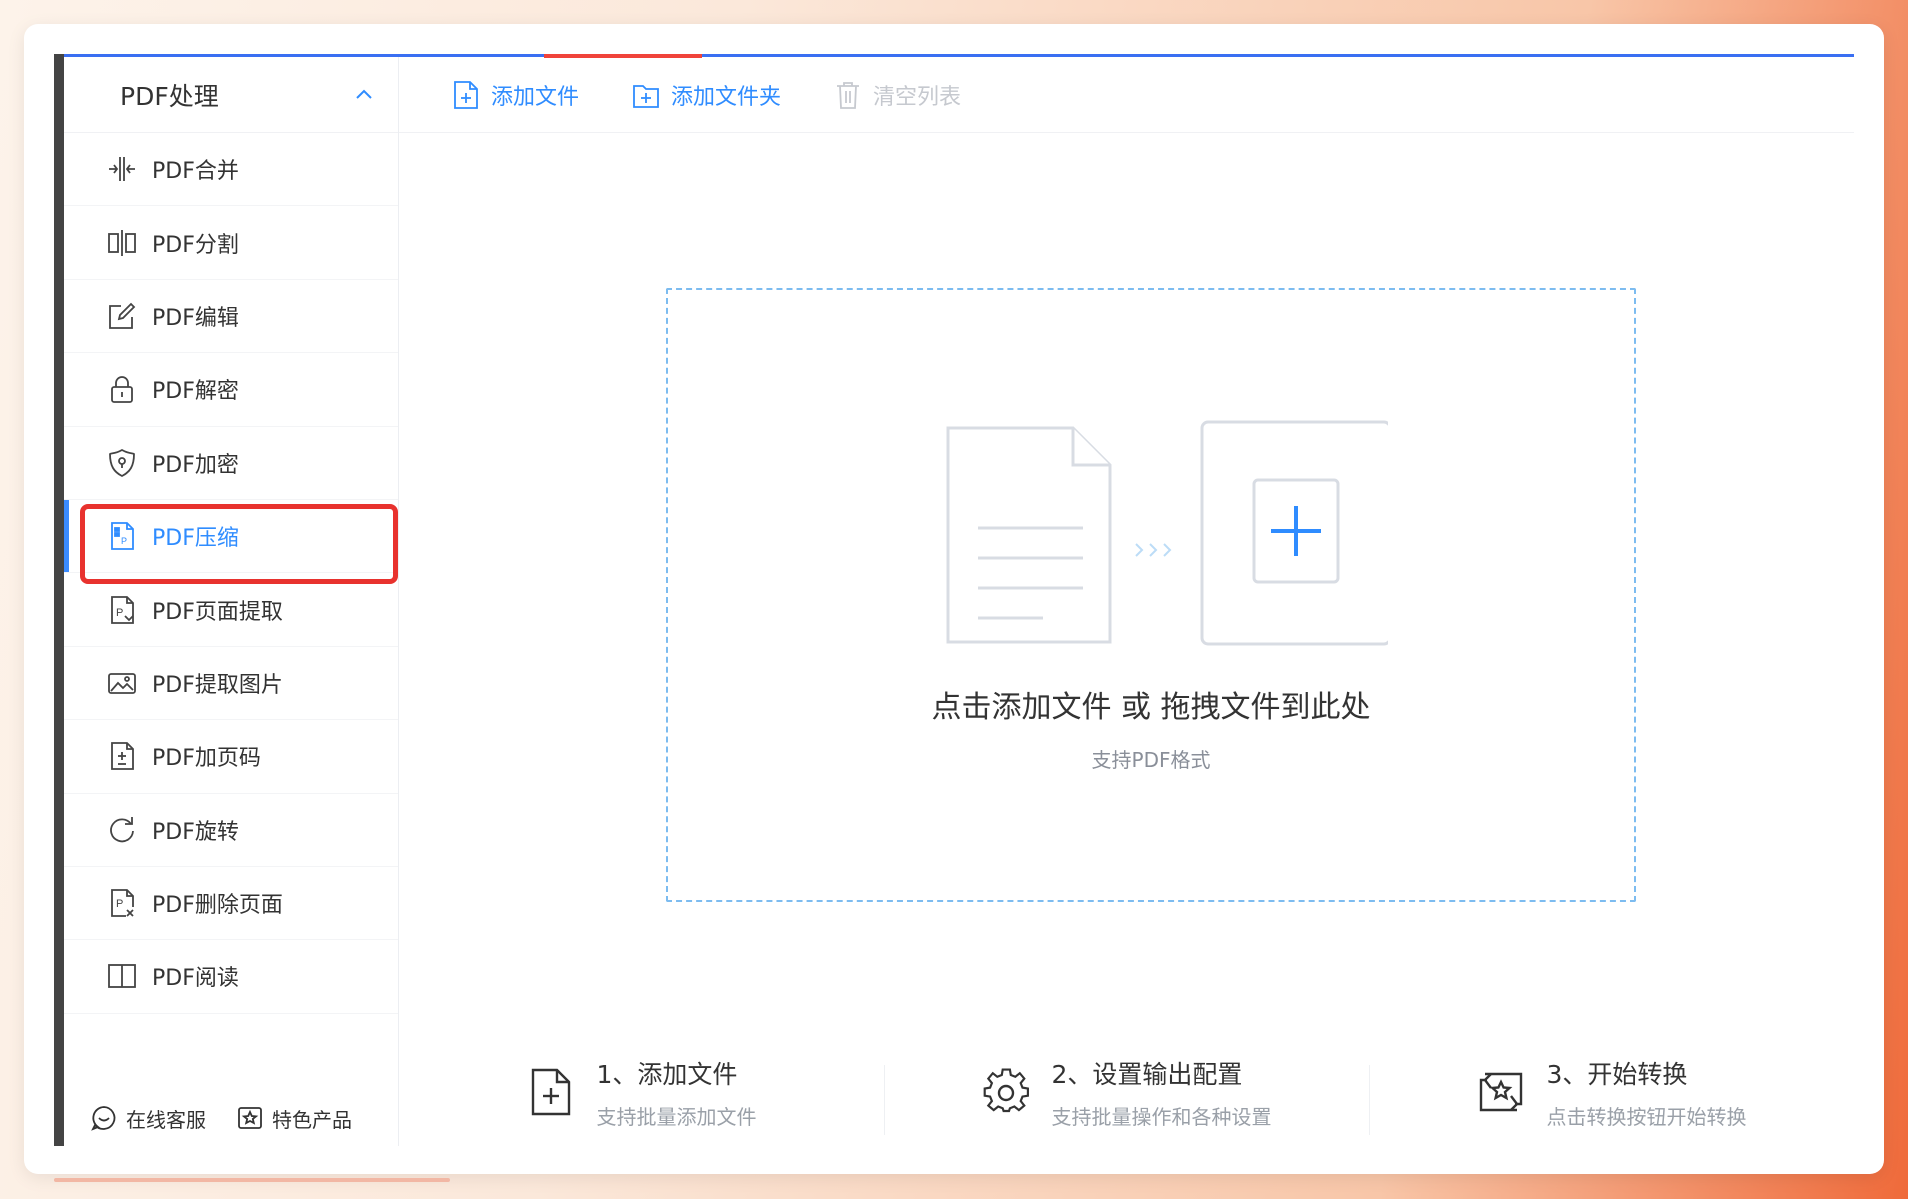  Describe the element at coordinates (1151, 707) in the screenshot. I see `drop-zone-title: 点击添加文件 或 拖拽文件到此处` at that location.